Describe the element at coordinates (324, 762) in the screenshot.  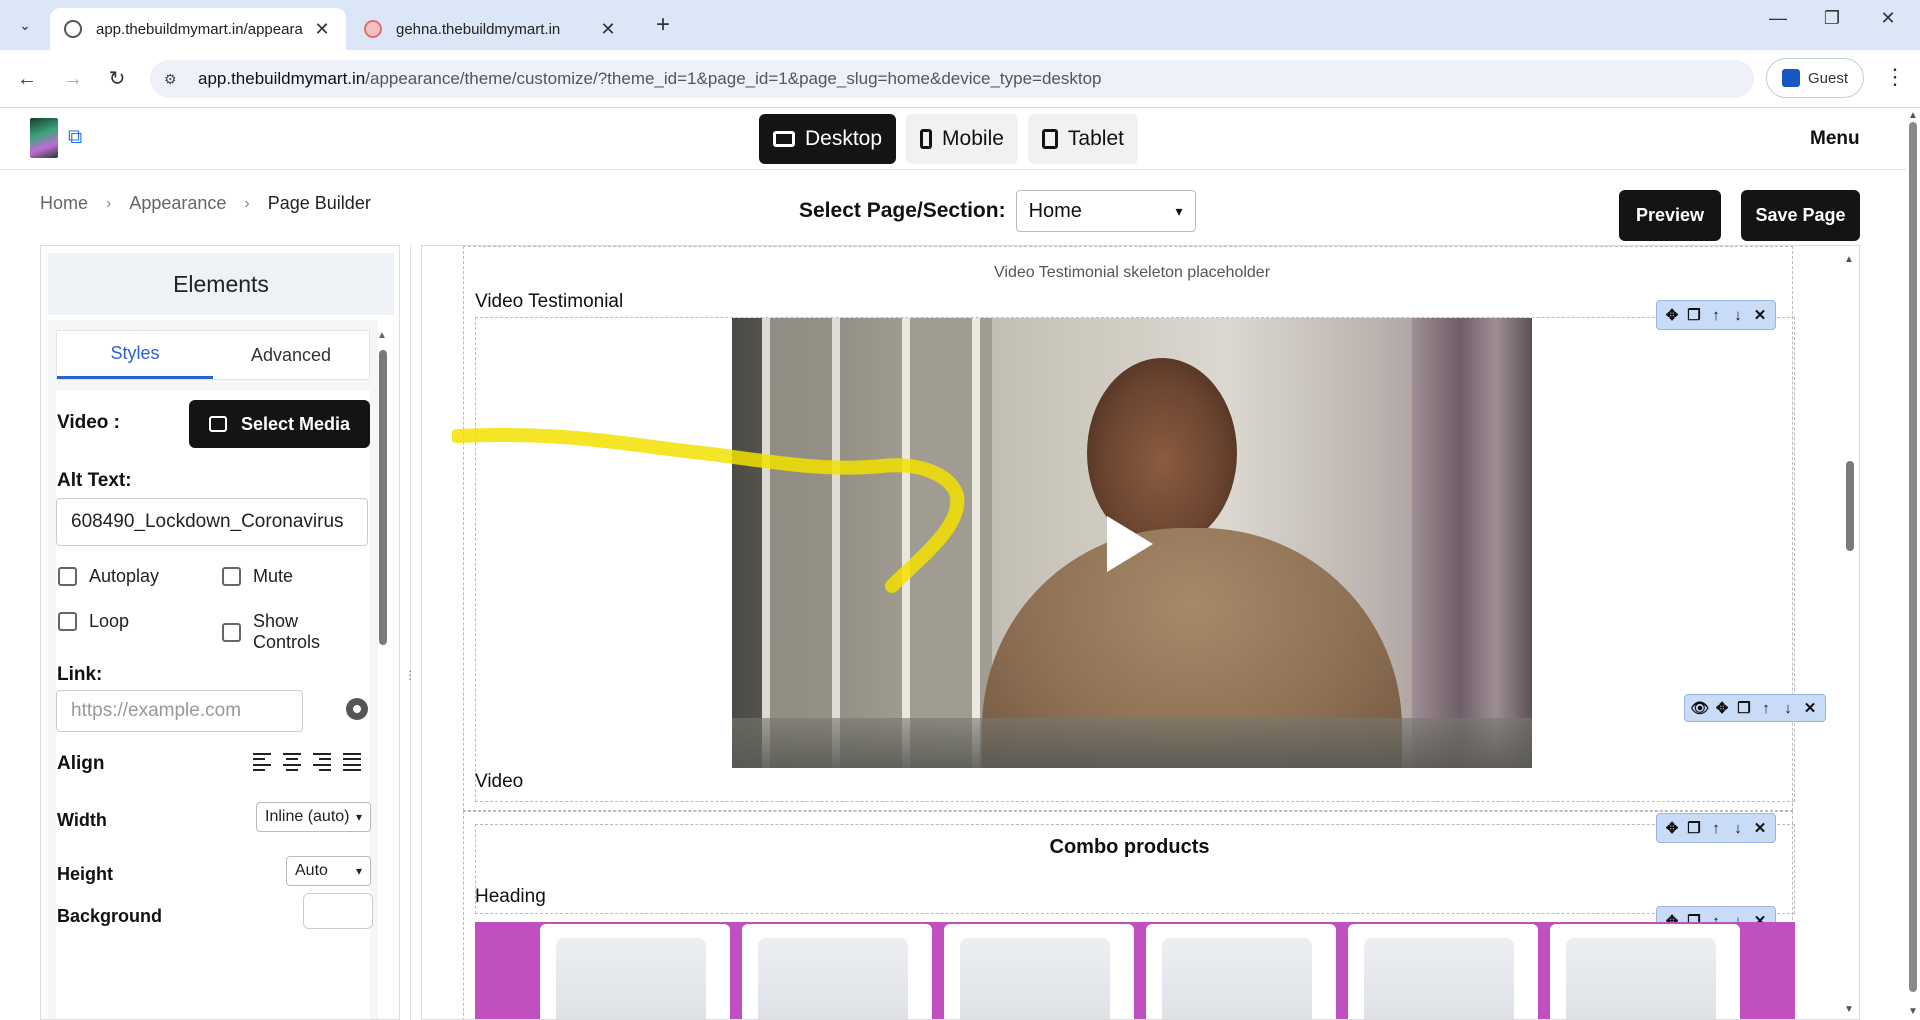
I see `align-right-icon` at that location.